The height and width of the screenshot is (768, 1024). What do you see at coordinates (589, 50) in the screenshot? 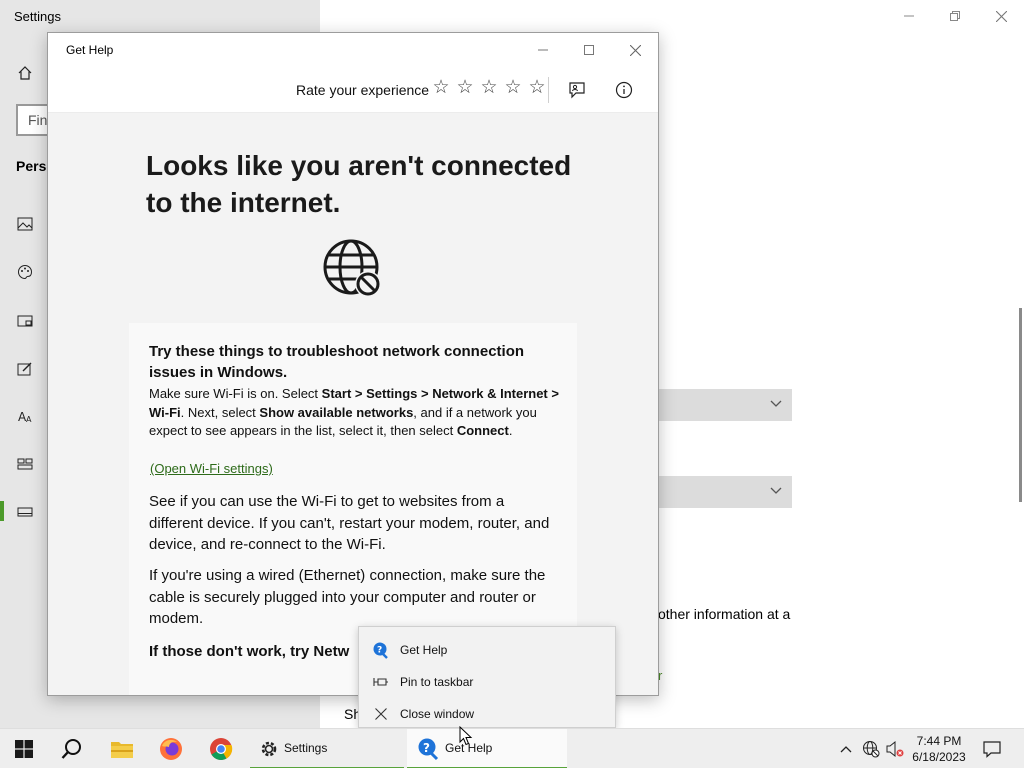
I see `get-help-maximize-button` at bounding box center [589, 50].